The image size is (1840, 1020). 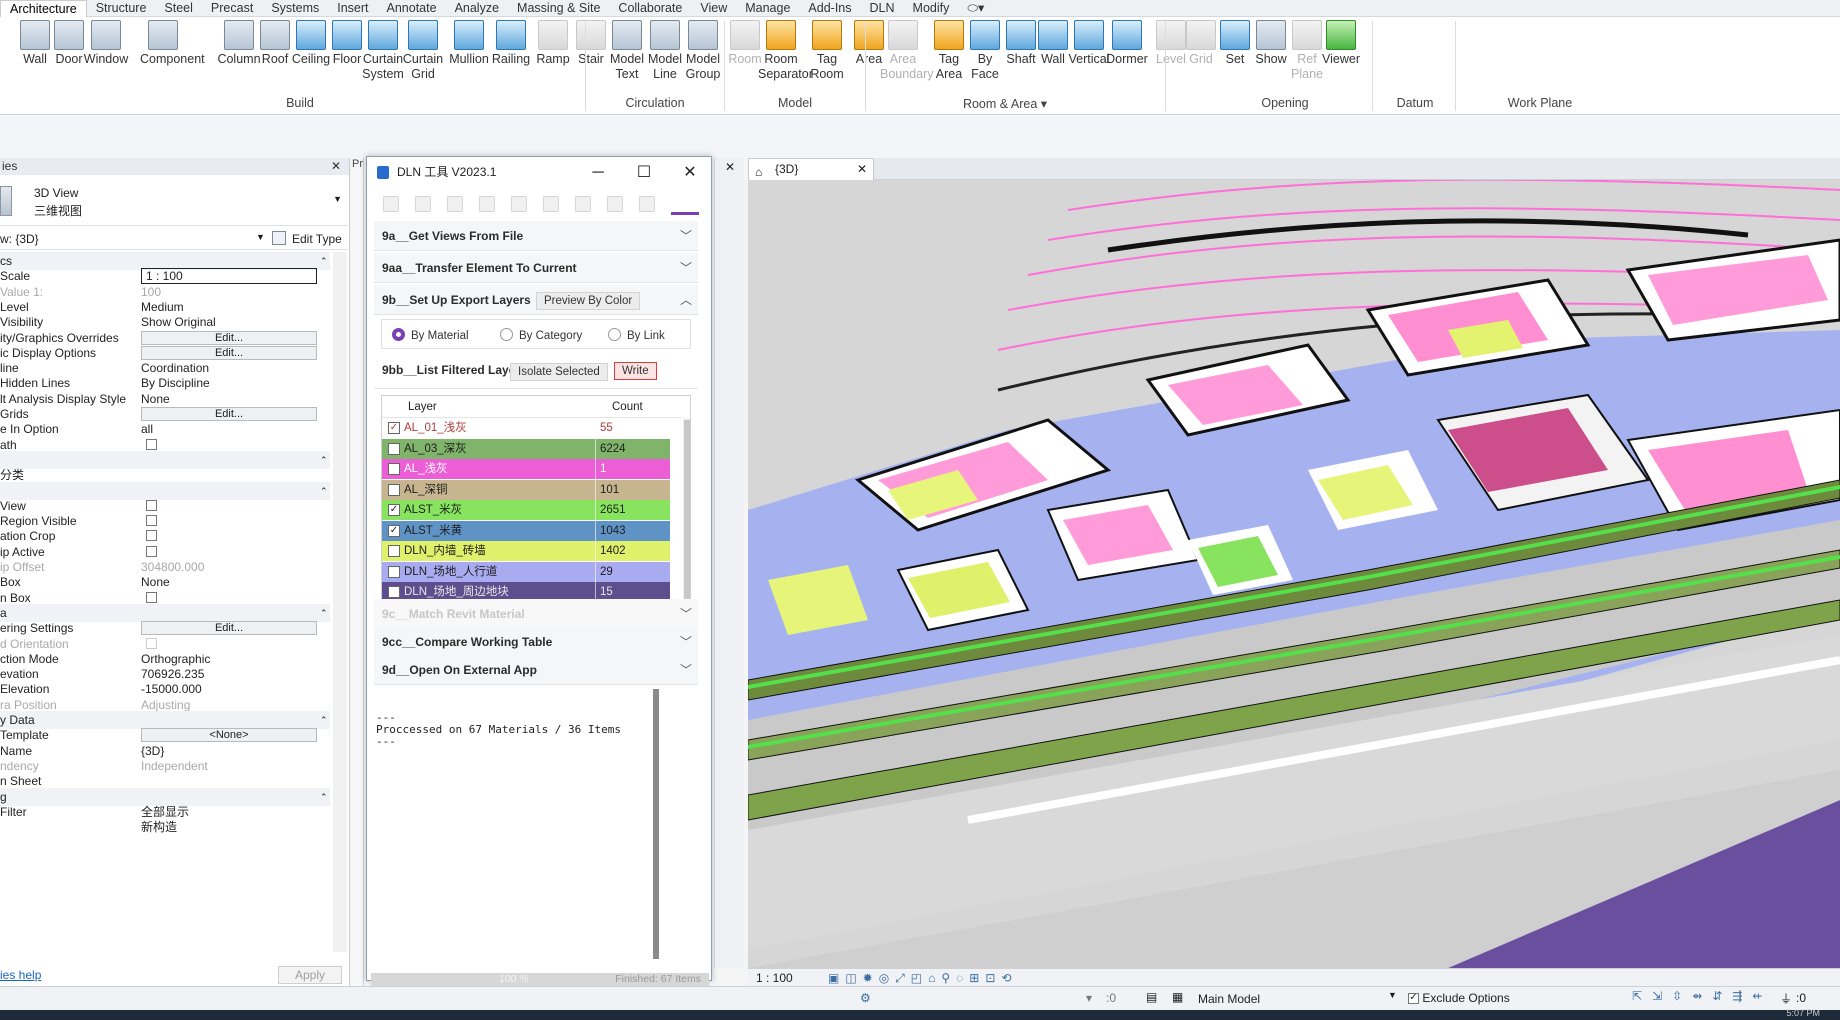 What do you see at coordinates (526, 469) in the screenshot?
I see `layer-row: AL_浅灰 1` at bounding box center [526, 469].